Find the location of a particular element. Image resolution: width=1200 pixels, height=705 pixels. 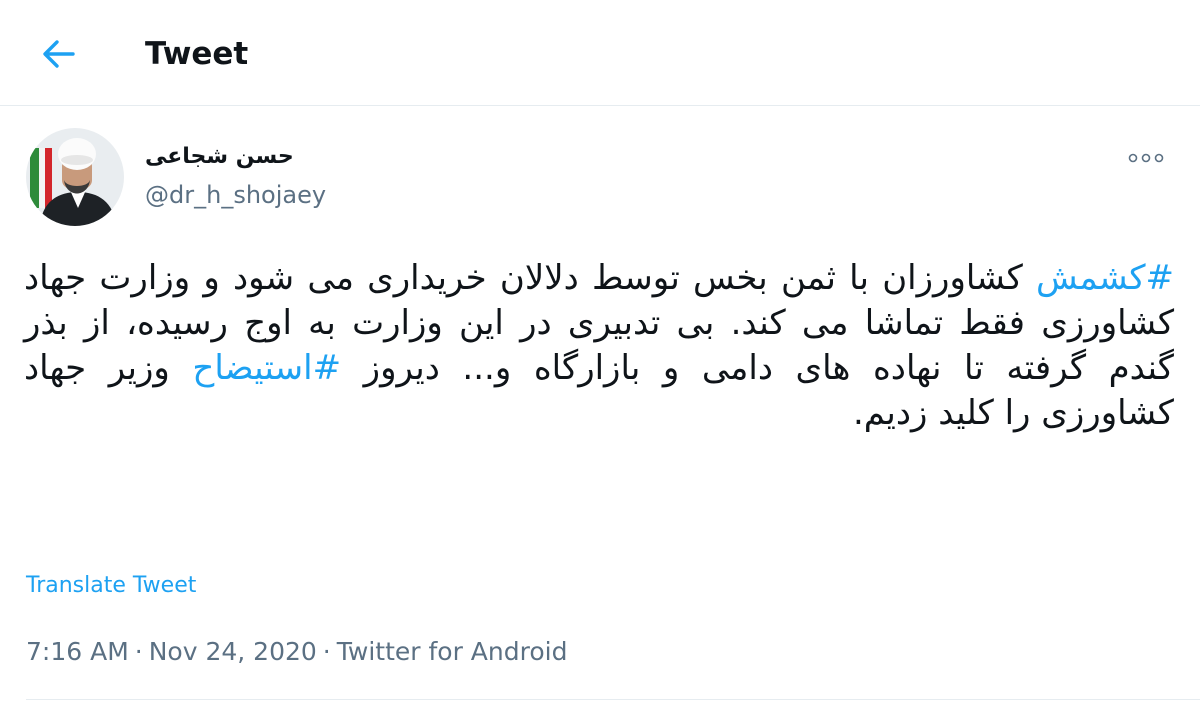

tweet-date: Nov 24, 2020 is located at coordinates (233, 651).